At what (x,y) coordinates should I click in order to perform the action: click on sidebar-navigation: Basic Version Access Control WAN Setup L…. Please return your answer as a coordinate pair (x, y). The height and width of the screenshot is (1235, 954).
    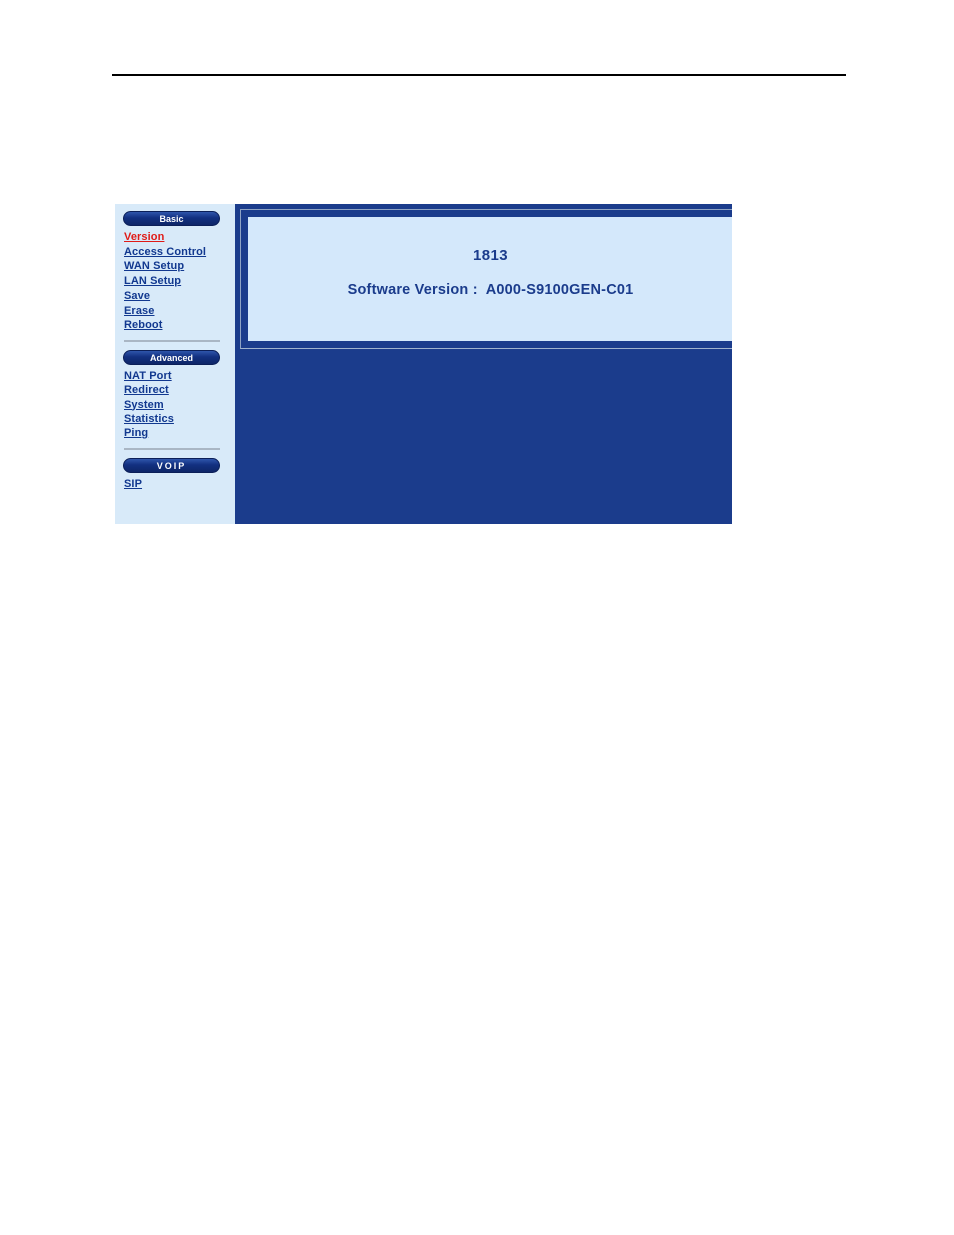
    Looking at the image, I should click on (175, 364).